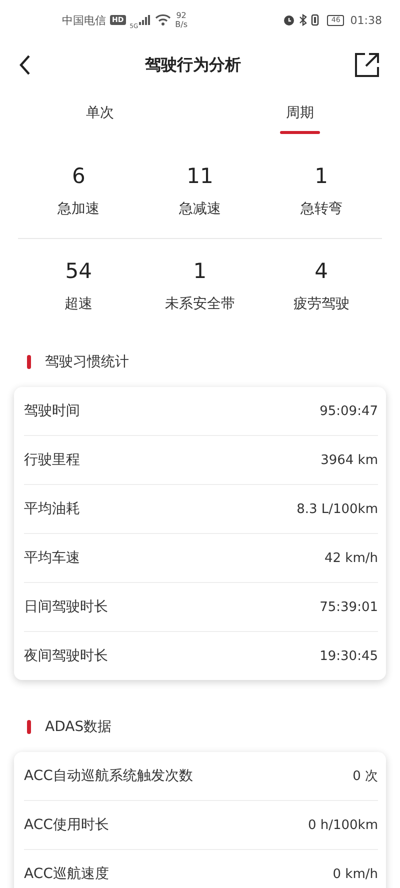 The width and height of the screenshot is (400, 888). I want to click on row-value: 75:39:01, so click(349, 607).